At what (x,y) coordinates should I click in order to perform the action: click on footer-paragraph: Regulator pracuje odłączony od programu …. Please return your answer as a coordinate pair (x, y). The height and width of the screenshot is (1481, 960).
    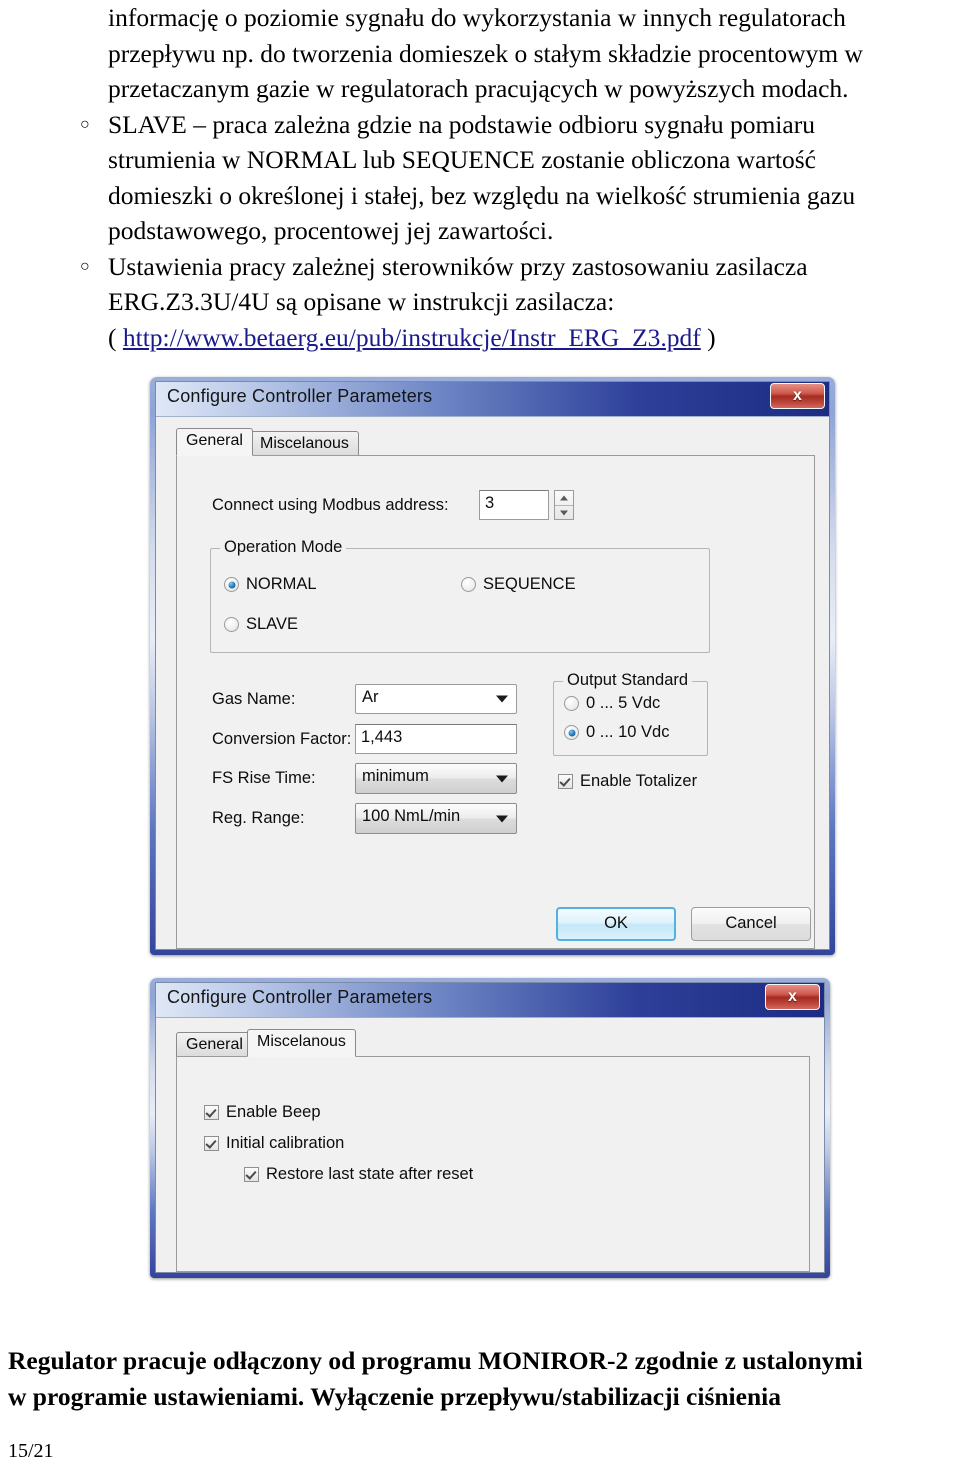
    Looking at the image, I should click on (483, 1379).